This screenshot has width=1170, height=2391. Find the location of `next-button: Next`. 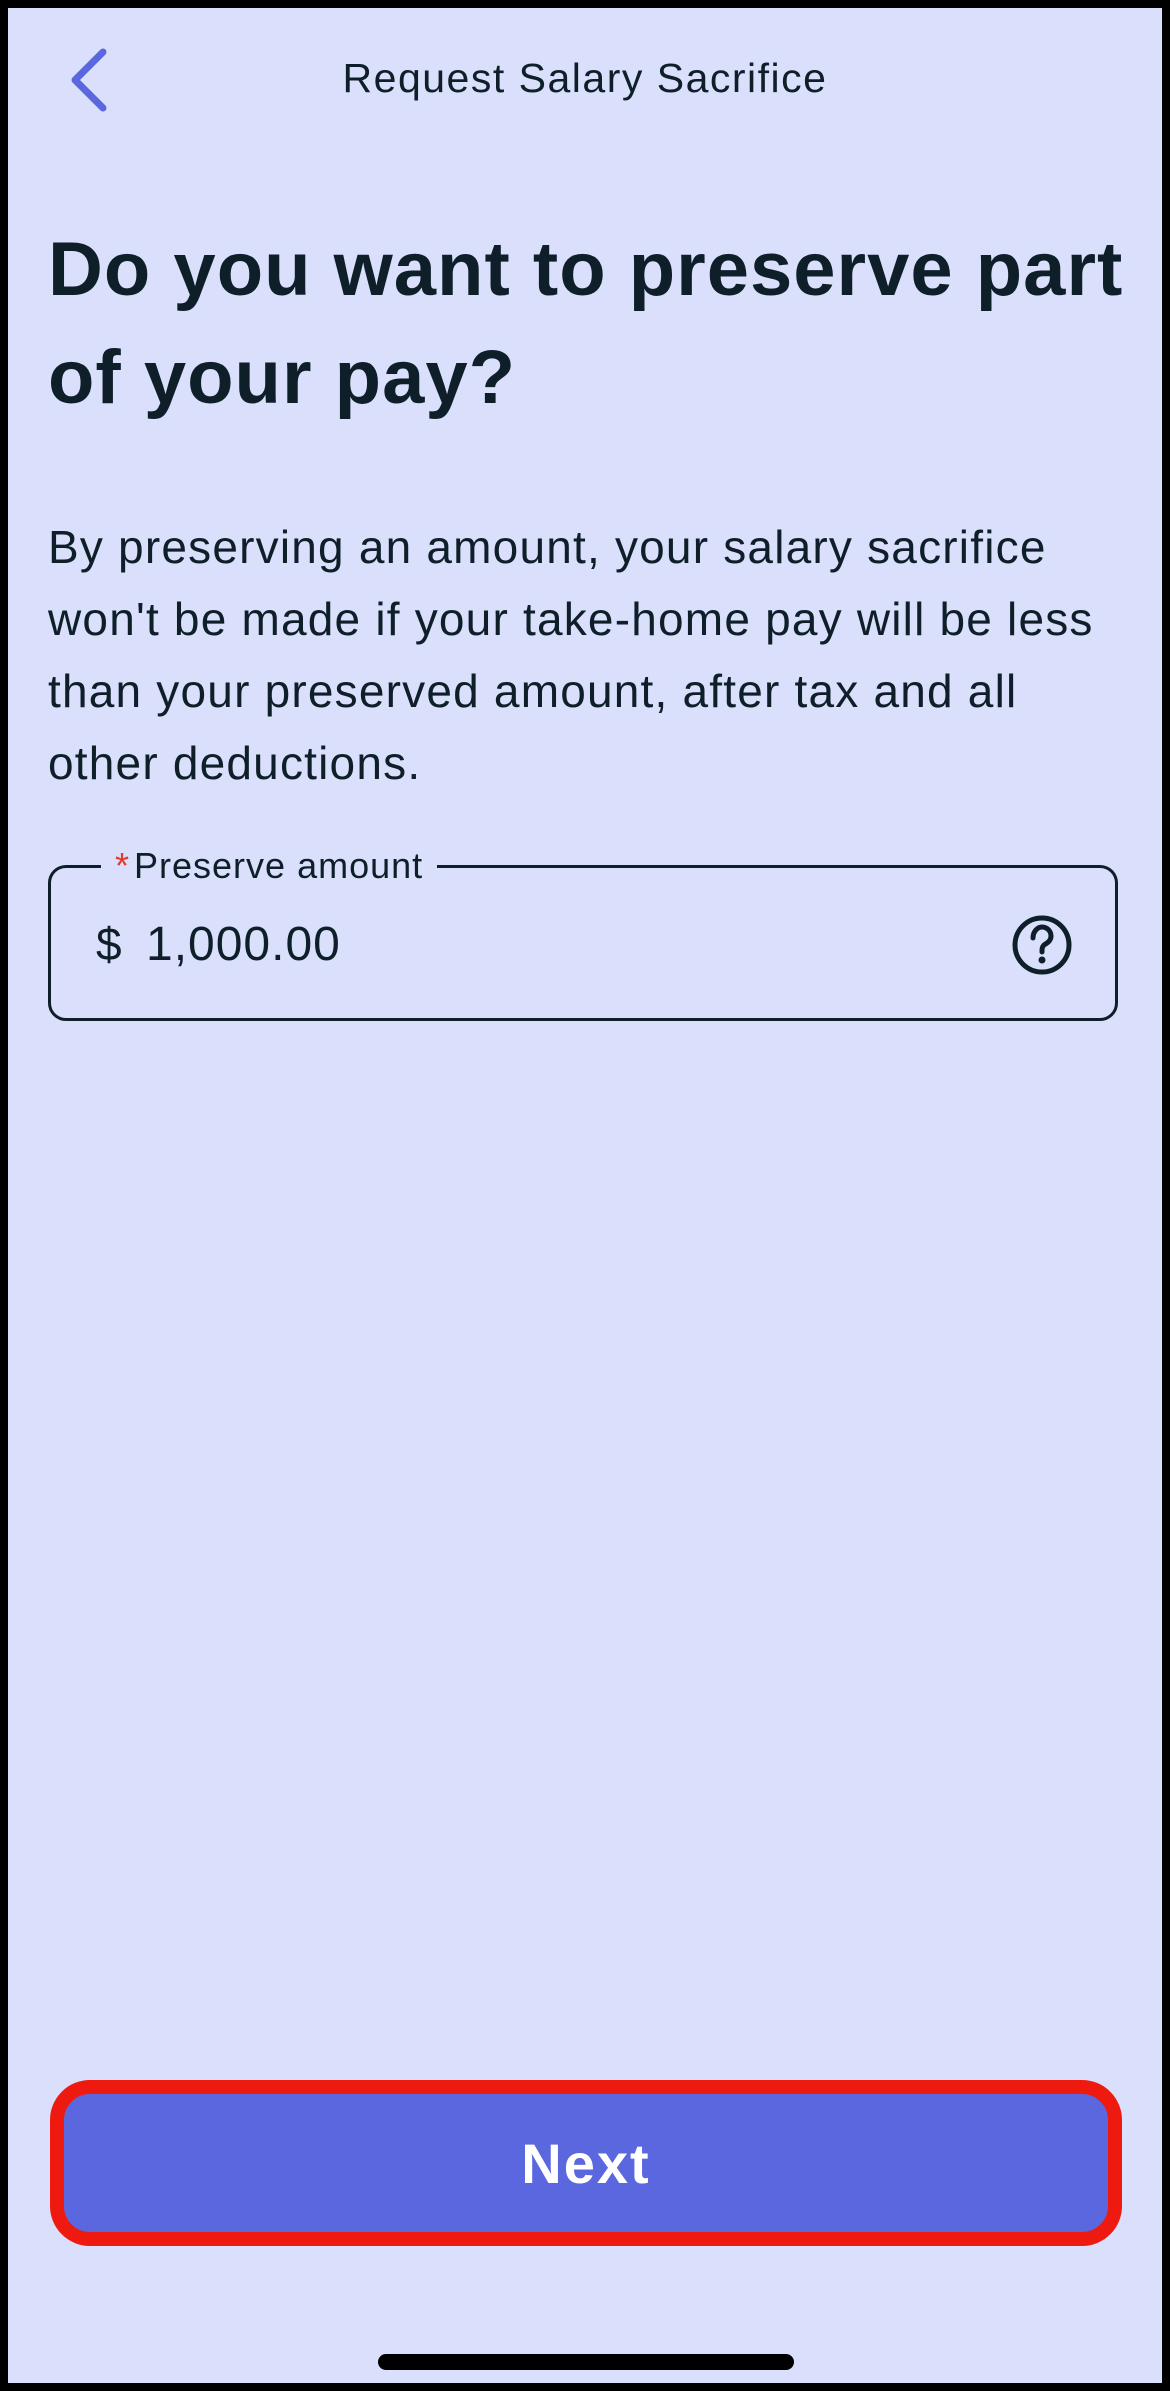

next-button: Next is located at coordinates (586, 2163).